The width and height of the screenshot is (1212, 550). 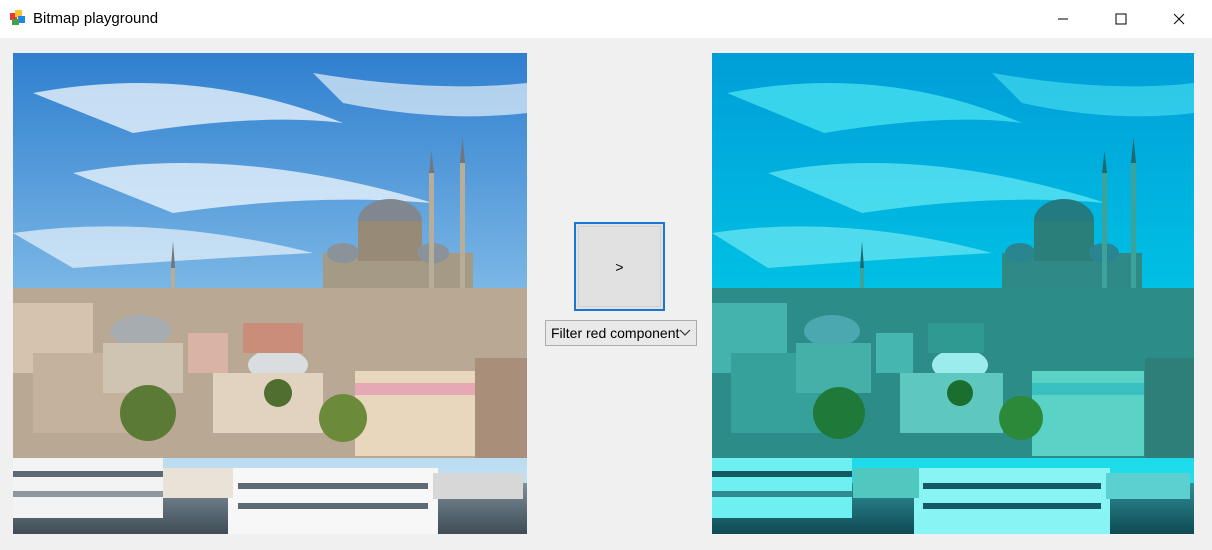 I want to click on minimize-button, so click(x=1063, y=19).